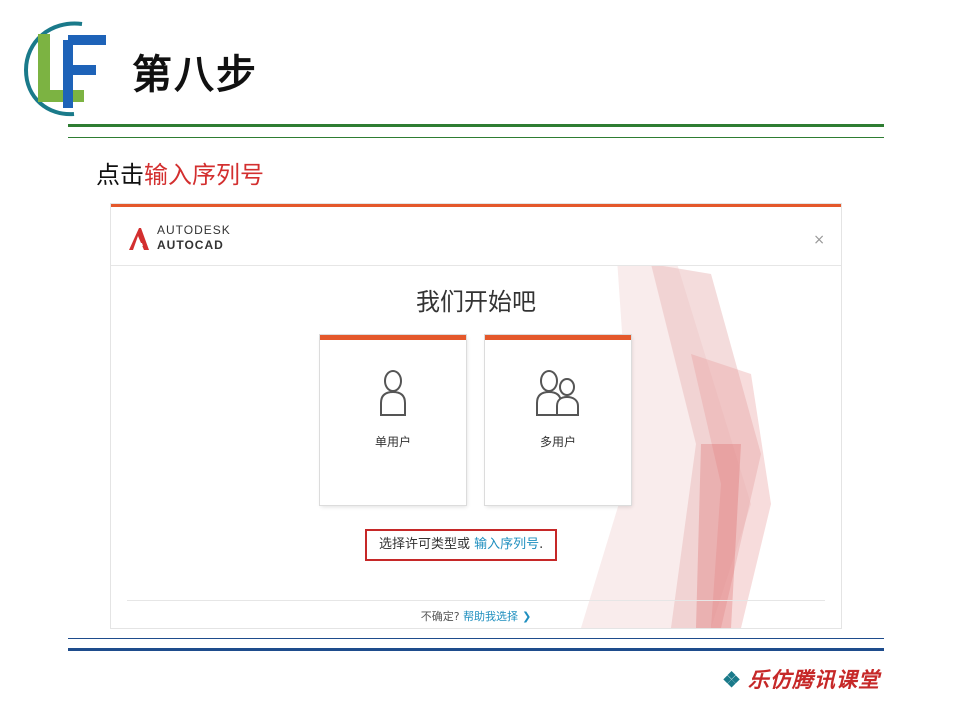 Image resolution: width=960 pixels, height=720 pixels. What do you see at coordinates (476, 236) in the screenshot?
I see `dialog-header: AUTODESK AUTOCAD ×` at bounding box center [476, 236].